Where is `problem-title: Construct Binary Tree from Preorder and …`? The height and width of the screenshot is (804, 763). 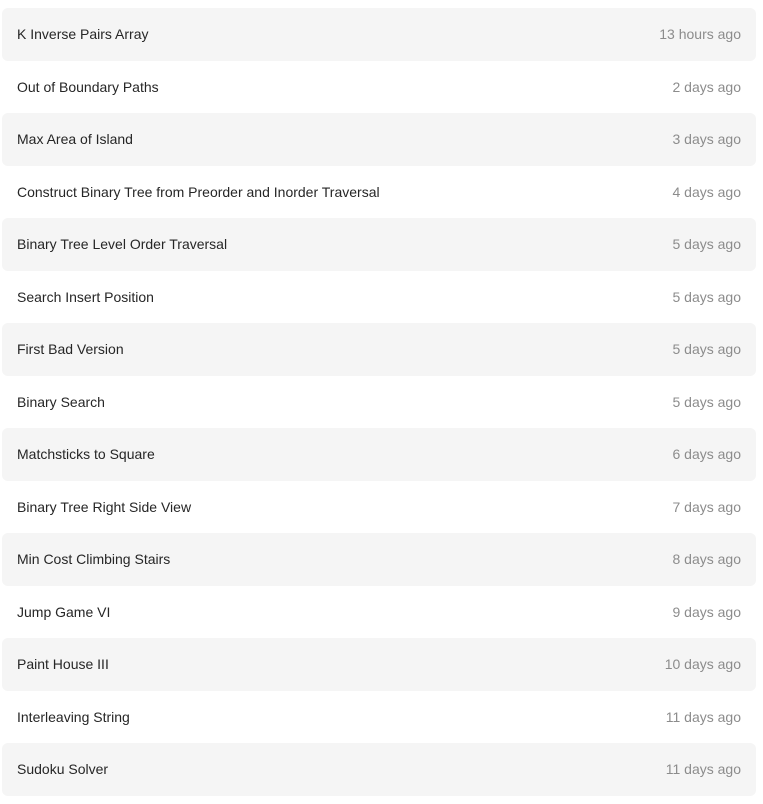
problem-title: Construct Binary Tree from Preorder and … is located at coordinates (198, 191).